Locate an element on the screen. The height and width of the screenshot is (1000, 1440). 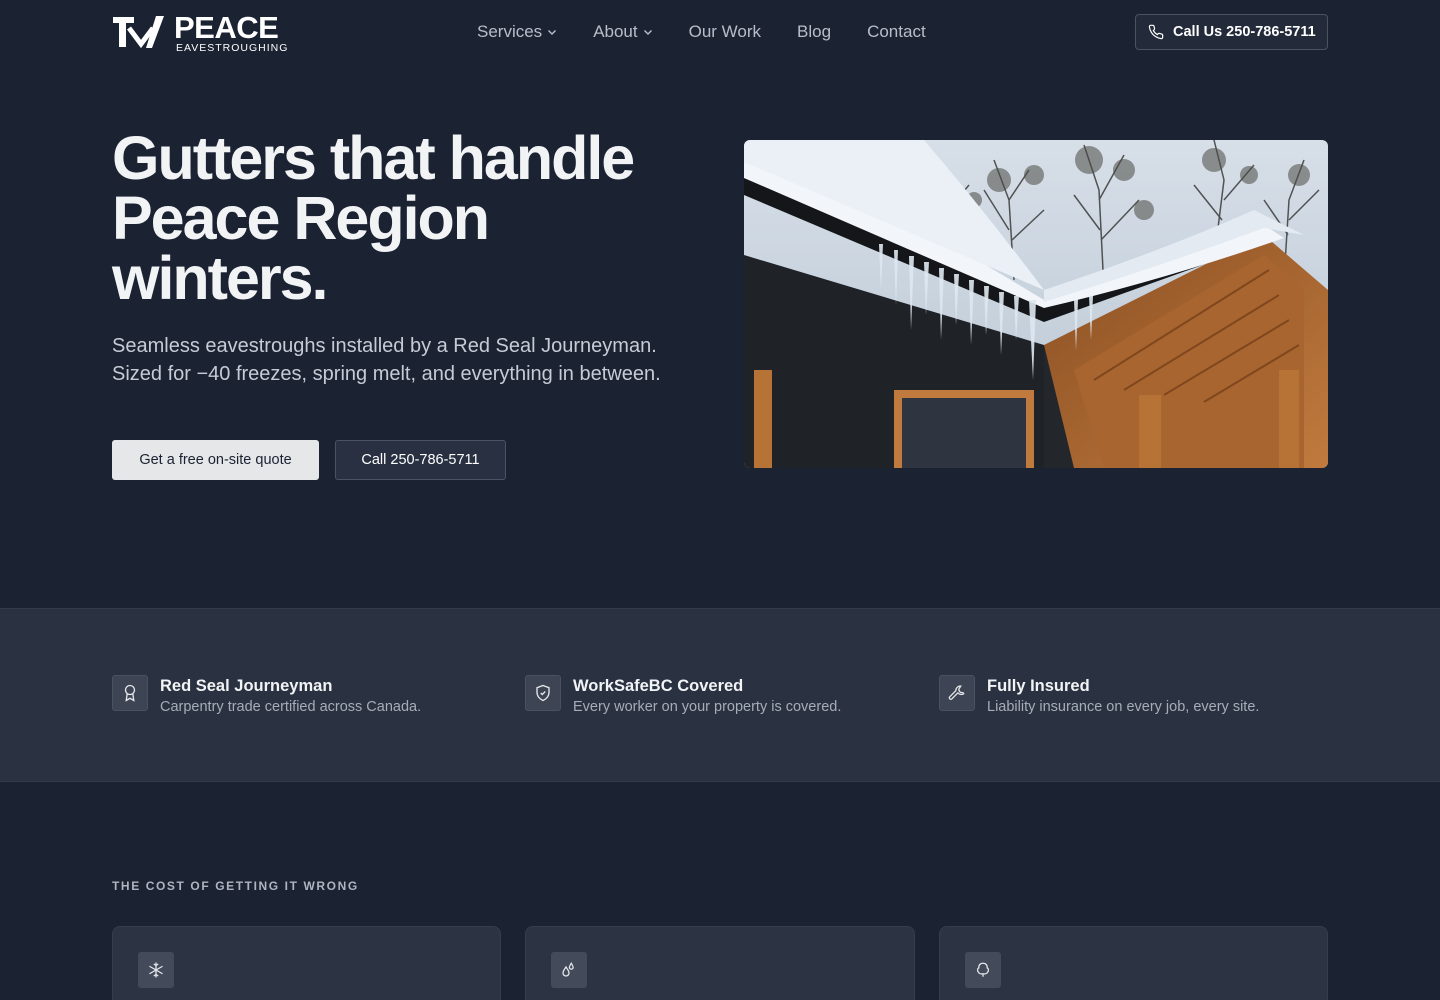
trust-title: Fully Insured is located at coordinates (1038, 686).